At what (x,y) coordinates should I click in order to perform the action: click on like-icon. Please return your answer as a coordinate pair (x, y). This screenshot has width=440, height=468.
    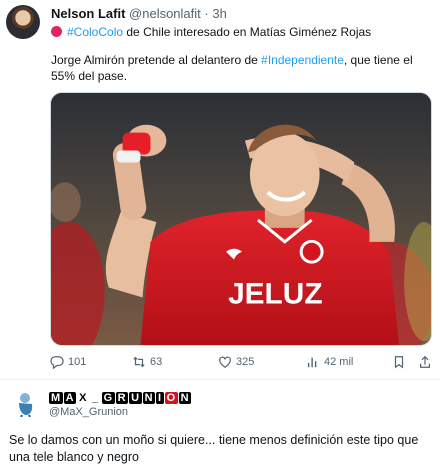
    Looking at the image, I should click on (225, 362).